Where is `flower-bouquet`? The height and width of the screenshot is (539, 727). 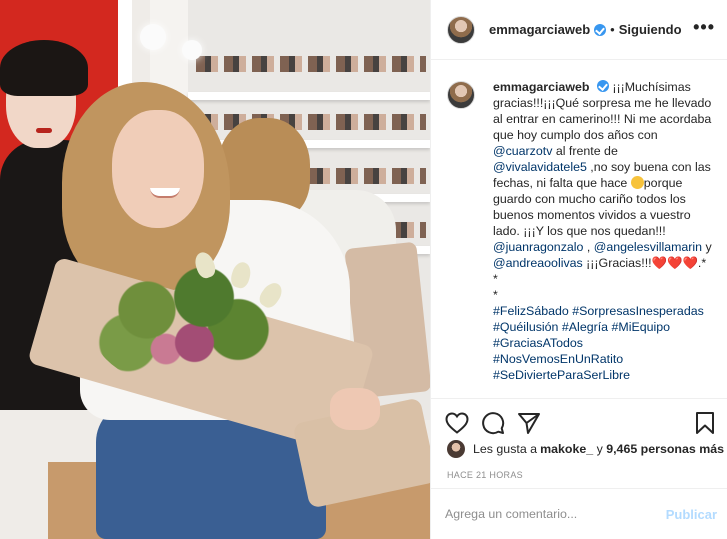
flower-bouquet is located at coordinates (185, 323).